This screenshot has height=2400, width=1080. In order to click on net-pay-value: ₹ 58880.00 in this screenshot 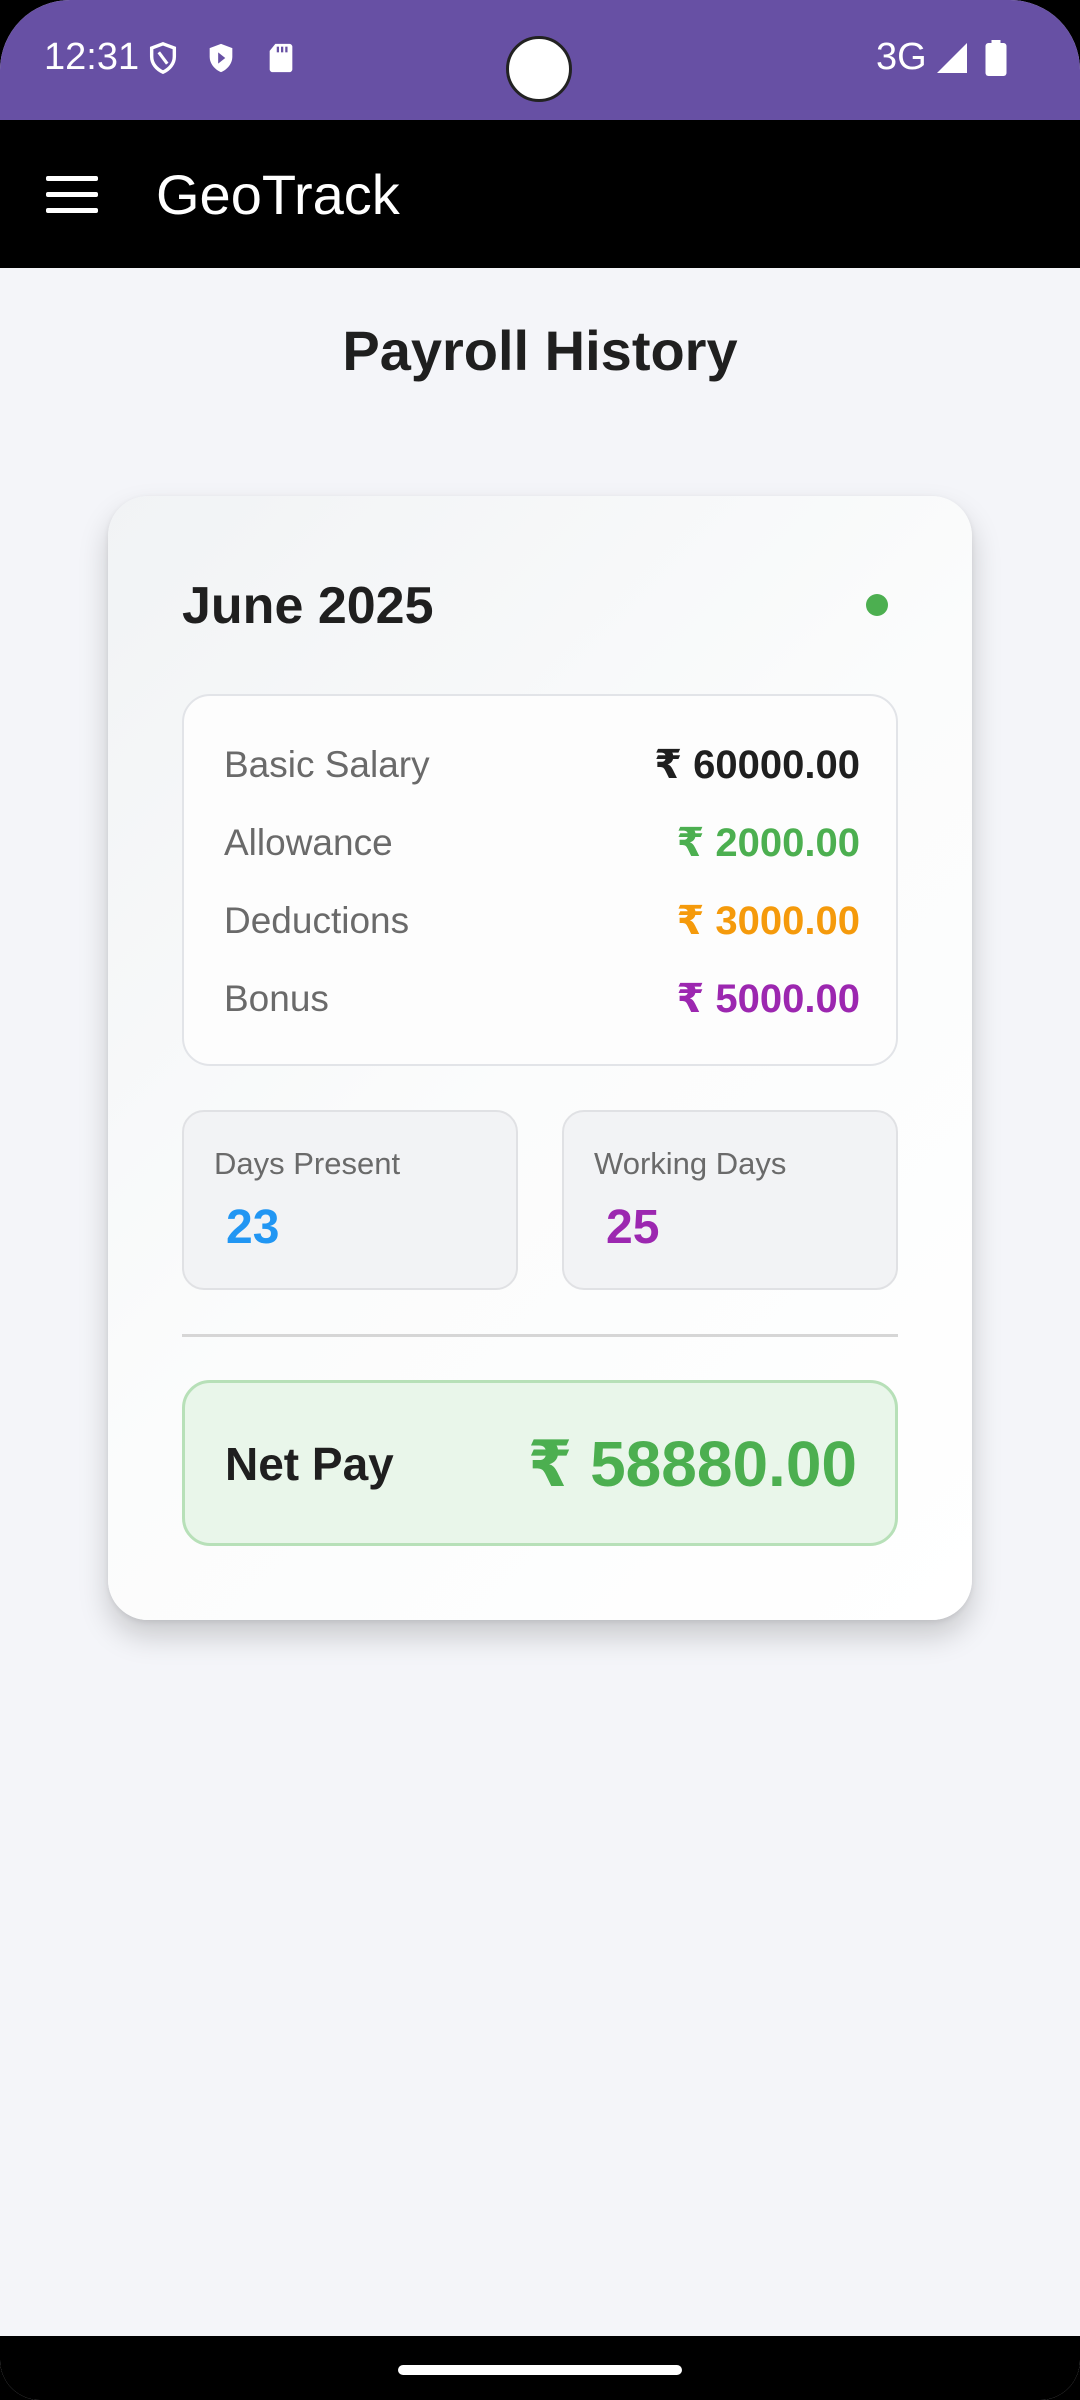, I will do `click(692, 1464)`.